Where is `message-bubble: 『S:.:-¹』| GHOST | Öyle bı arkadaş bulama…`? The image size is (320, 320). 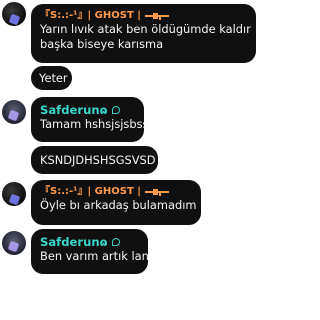 message-bubble: 『S:.:-¹』| GHOST | Öyle bı arkadaş bulama… is located at coordinates (116, 202).